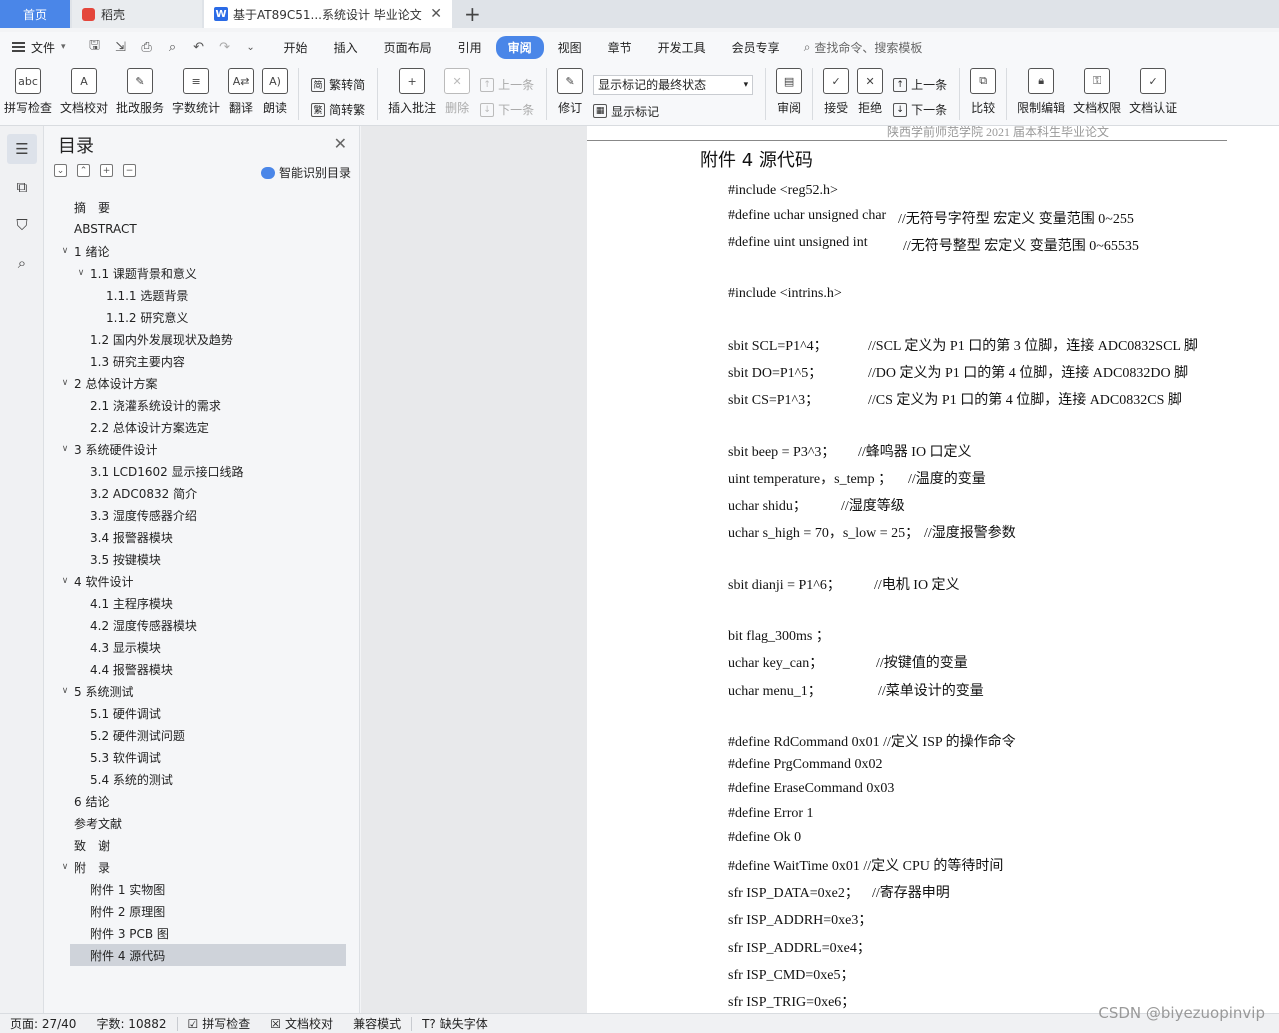 The image size is (1279, 1033). What do you see at coordinates (196, 93) in the screenshot?
I see `word-count-button: ≡ 字数统计` at bounding box center [196, 93].